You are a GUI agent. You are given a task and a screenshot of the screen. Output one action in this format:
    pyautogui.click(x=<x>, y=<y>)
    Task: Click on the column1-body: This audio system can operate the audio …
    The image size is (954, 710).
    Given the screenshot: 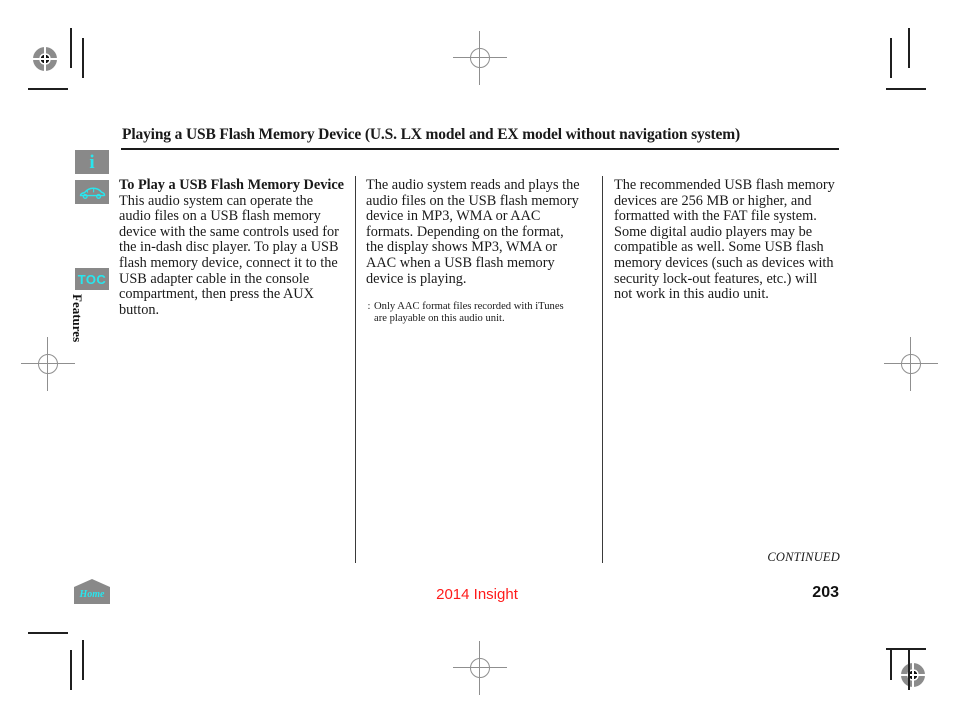 What is the action you would take?
    pyautogui.click(x=229, y=255)
    